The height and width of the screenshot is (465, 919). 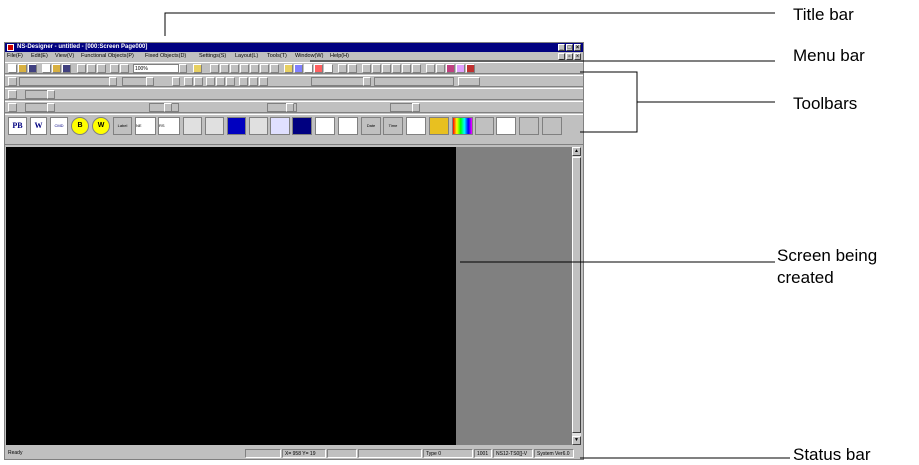 What do you see at coordinates (832, 454) in the screenshot?
I see `callout-status-bar: Status bar` at bounding box center [832, 454].